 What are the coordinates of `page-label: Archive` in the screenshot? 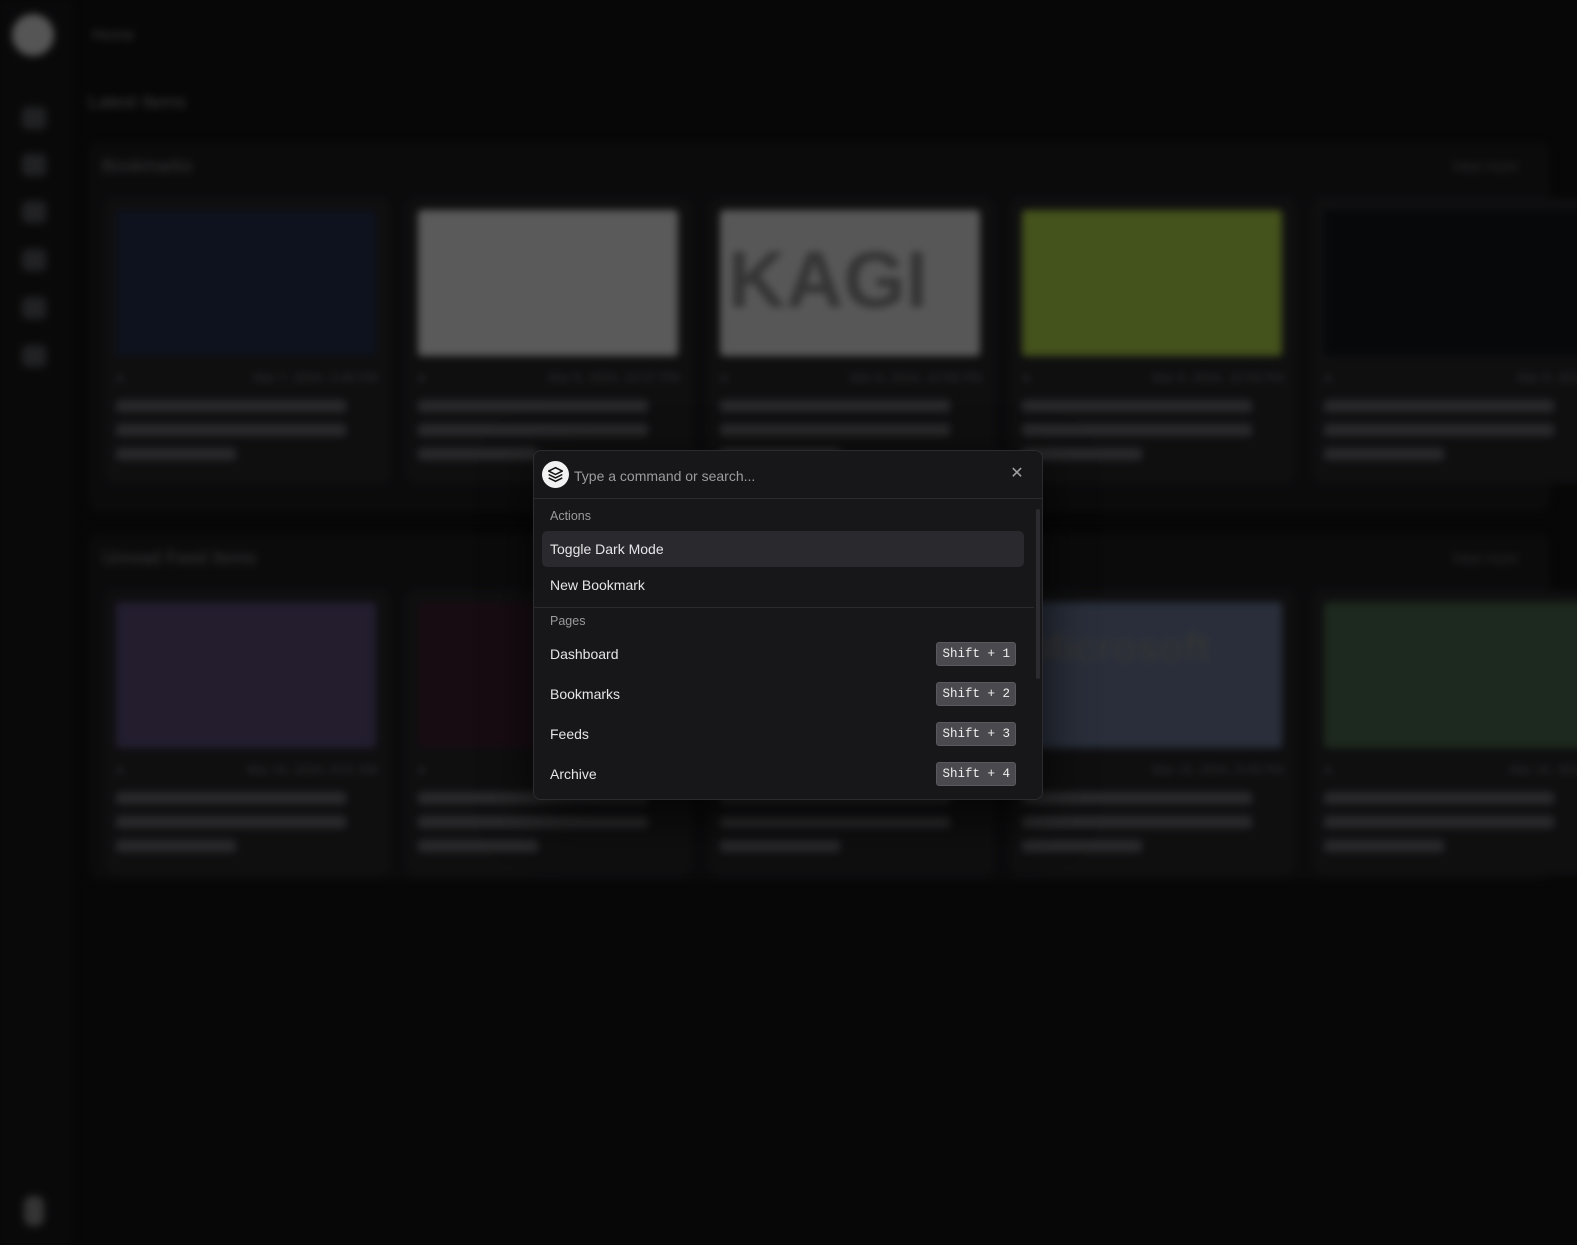 It's located at (573, 774).